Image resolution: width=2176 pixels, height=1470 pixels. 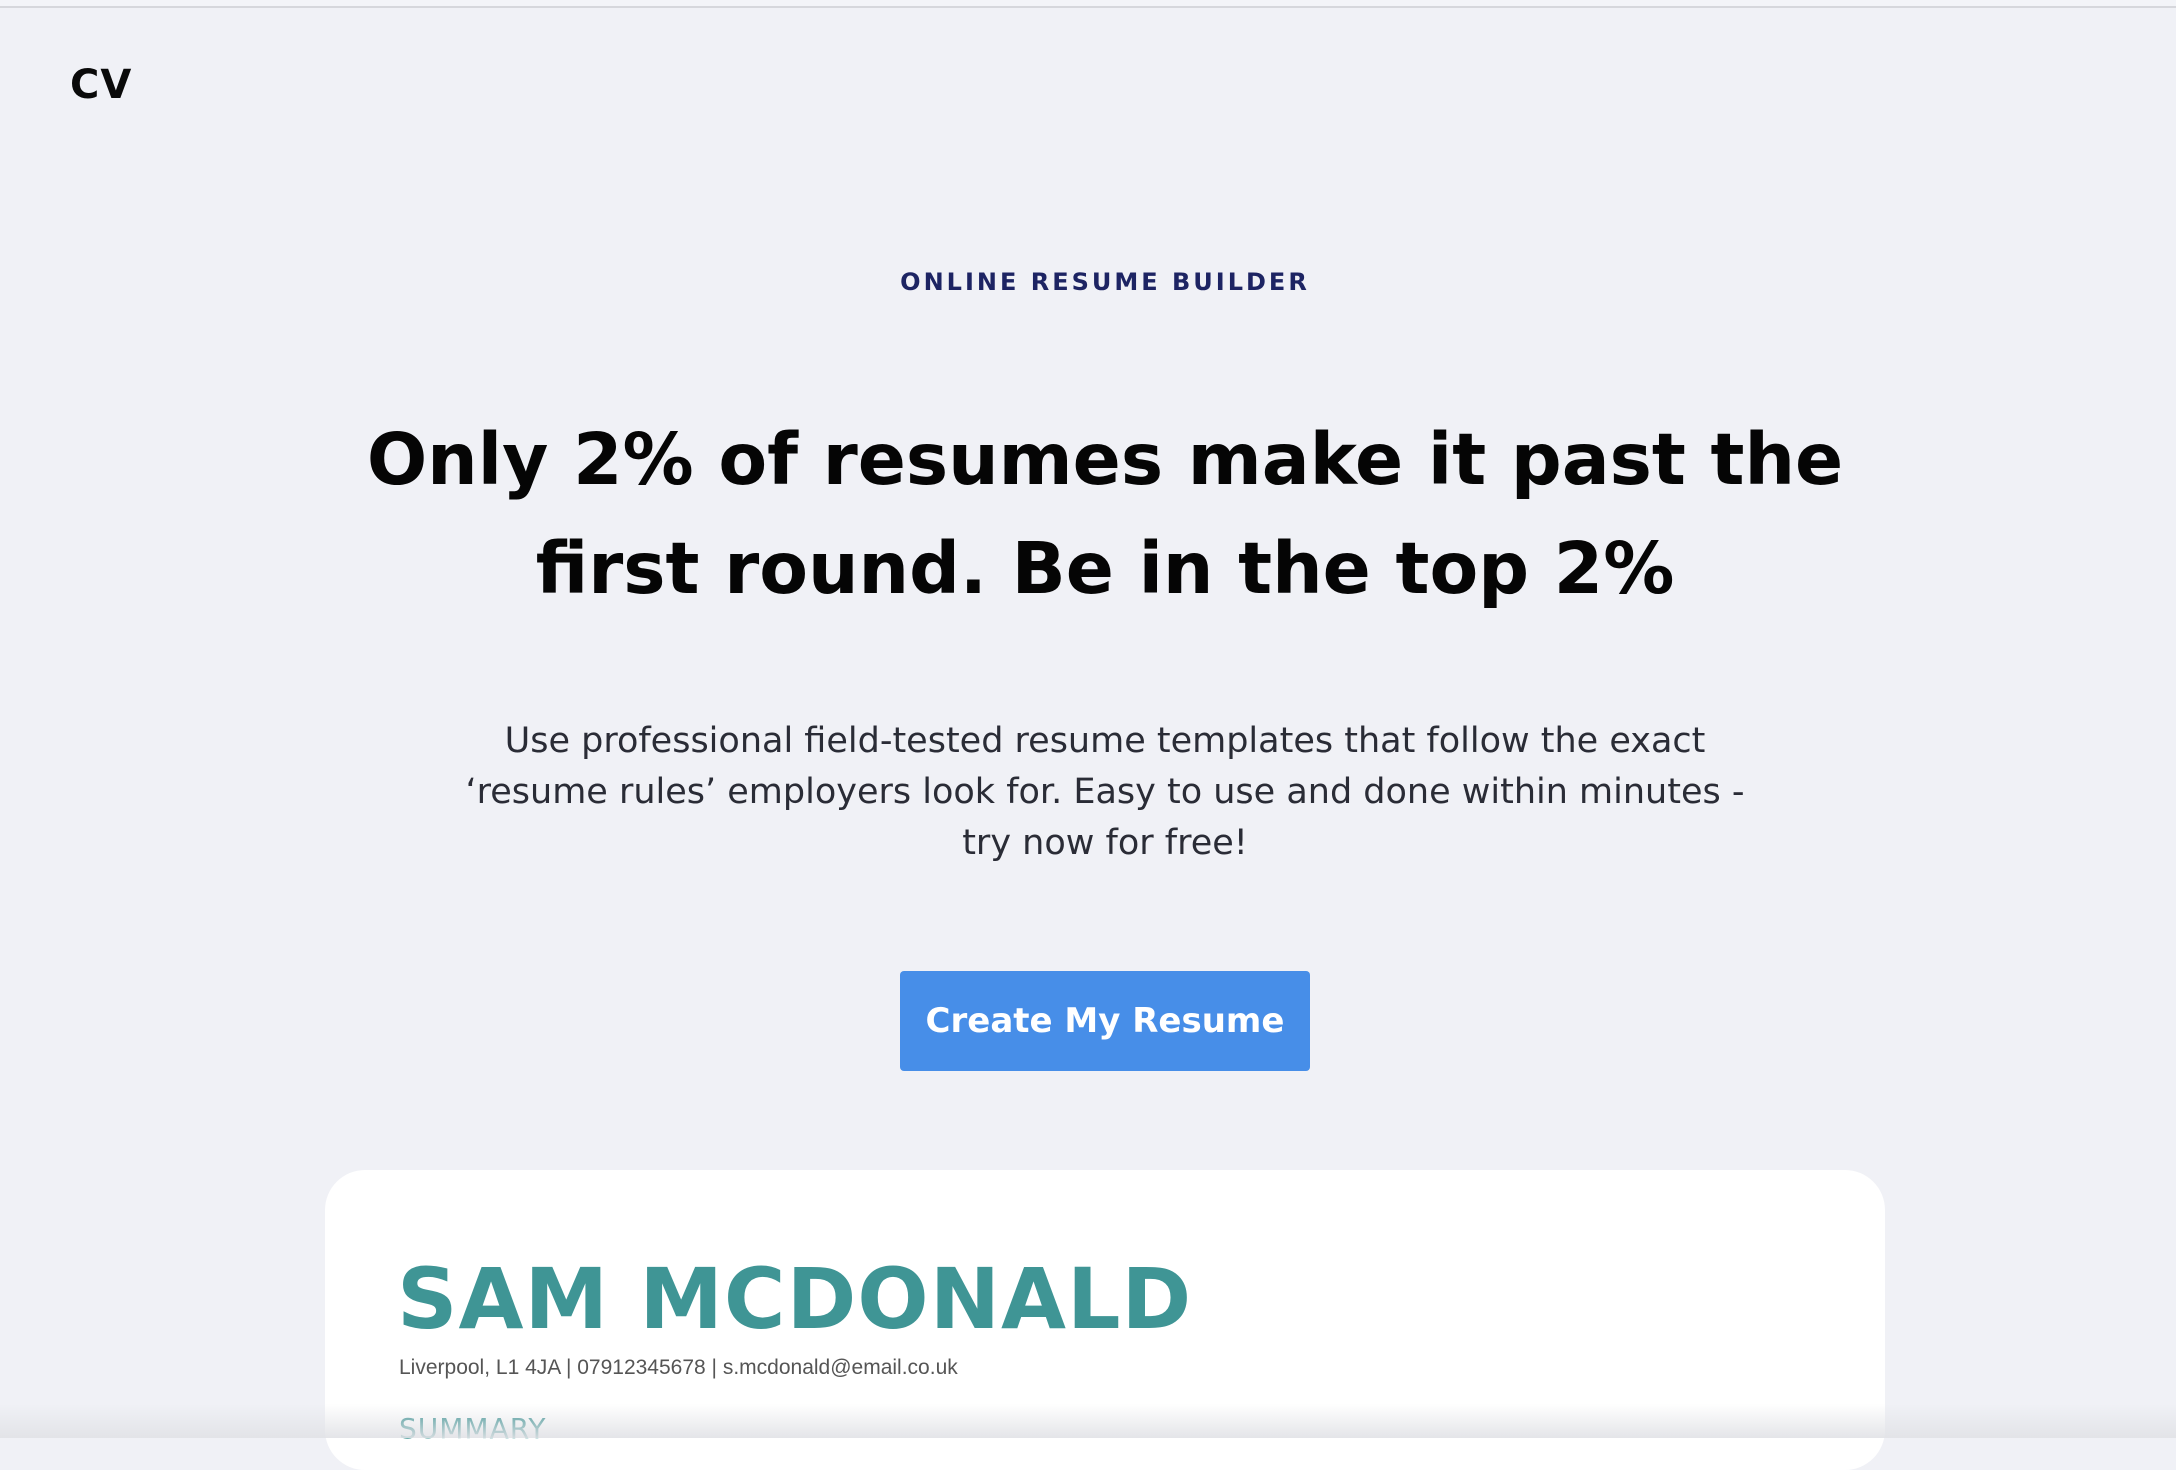 What do you see at coordinates (1105, 1021) in the screenshot?
I see `create-resume-button: Create My Resume` at bounding box center [1105, 1021].